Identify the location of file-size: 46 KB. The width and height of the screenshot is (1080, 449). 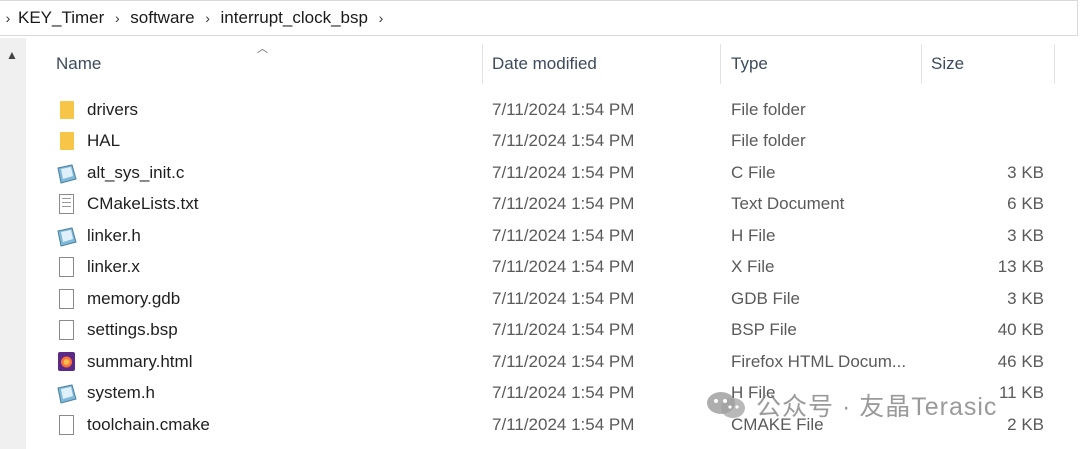
(1020, 361).